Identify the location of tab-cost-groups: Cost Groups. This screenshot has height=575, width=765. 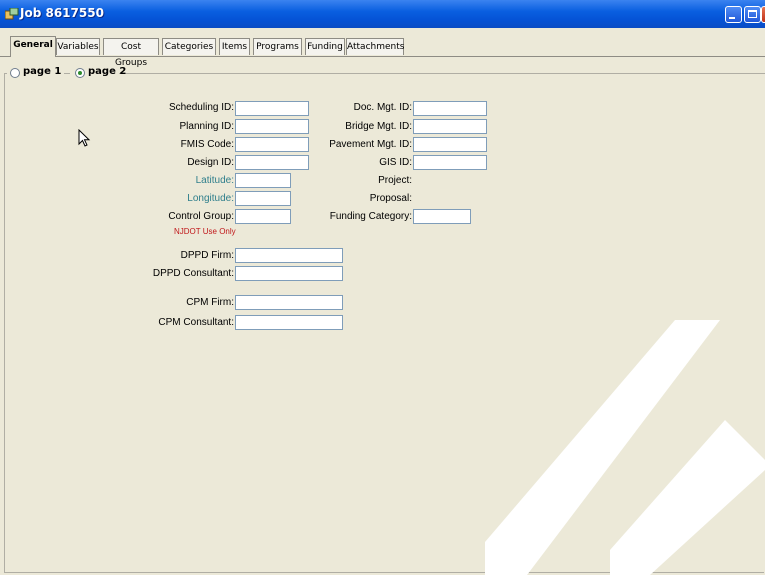
(131, 53).